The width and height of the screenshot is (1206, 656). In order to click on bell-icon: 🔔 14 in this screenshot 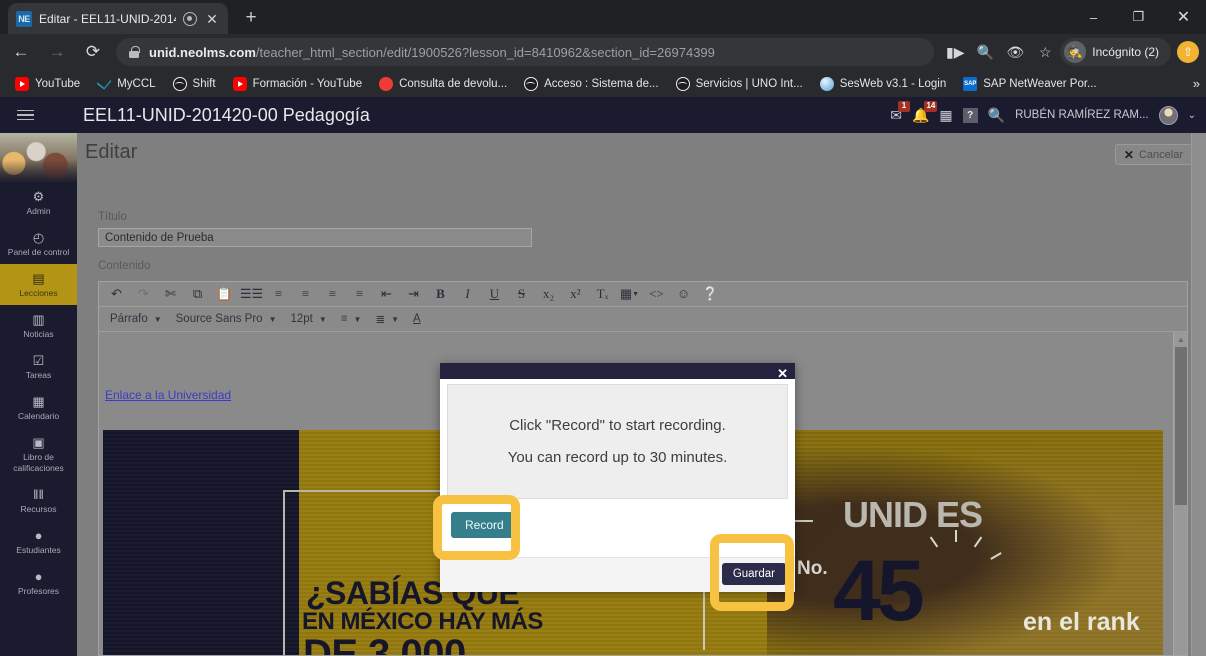, I will do `click(925, 111)`.